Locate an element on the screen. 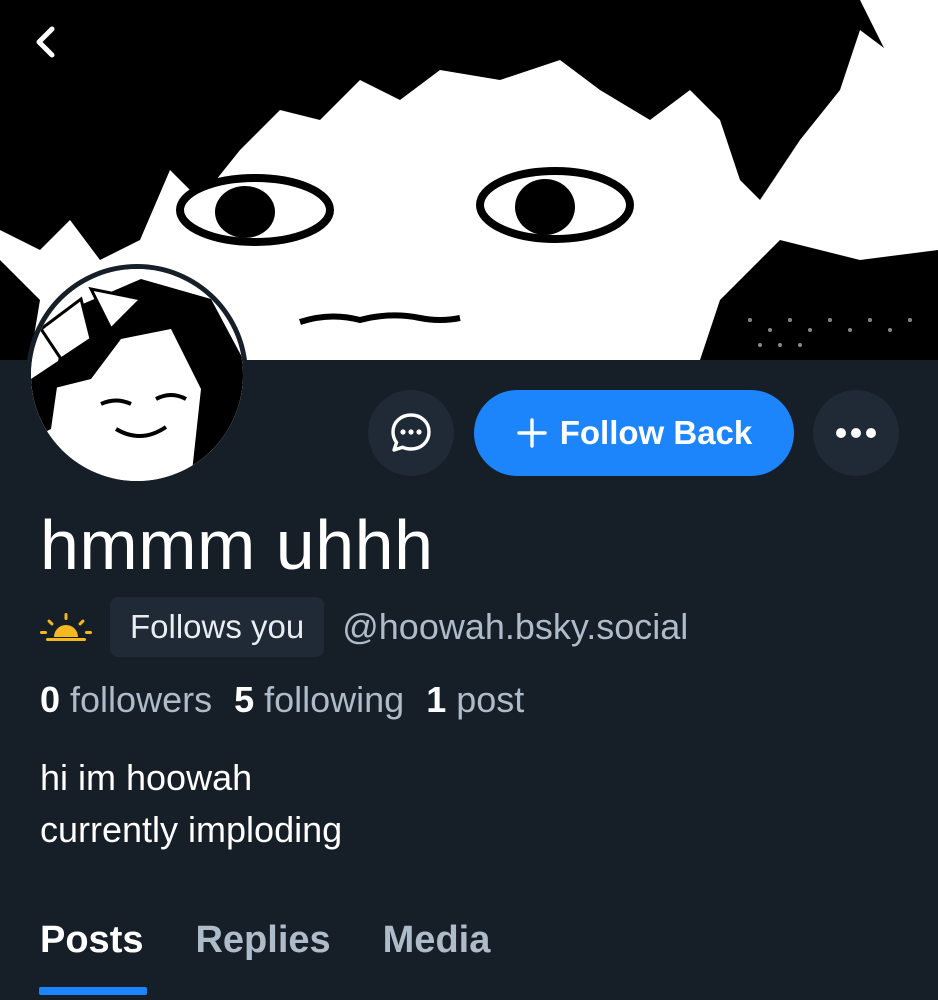  back-button is located at coordinates (46, 42).